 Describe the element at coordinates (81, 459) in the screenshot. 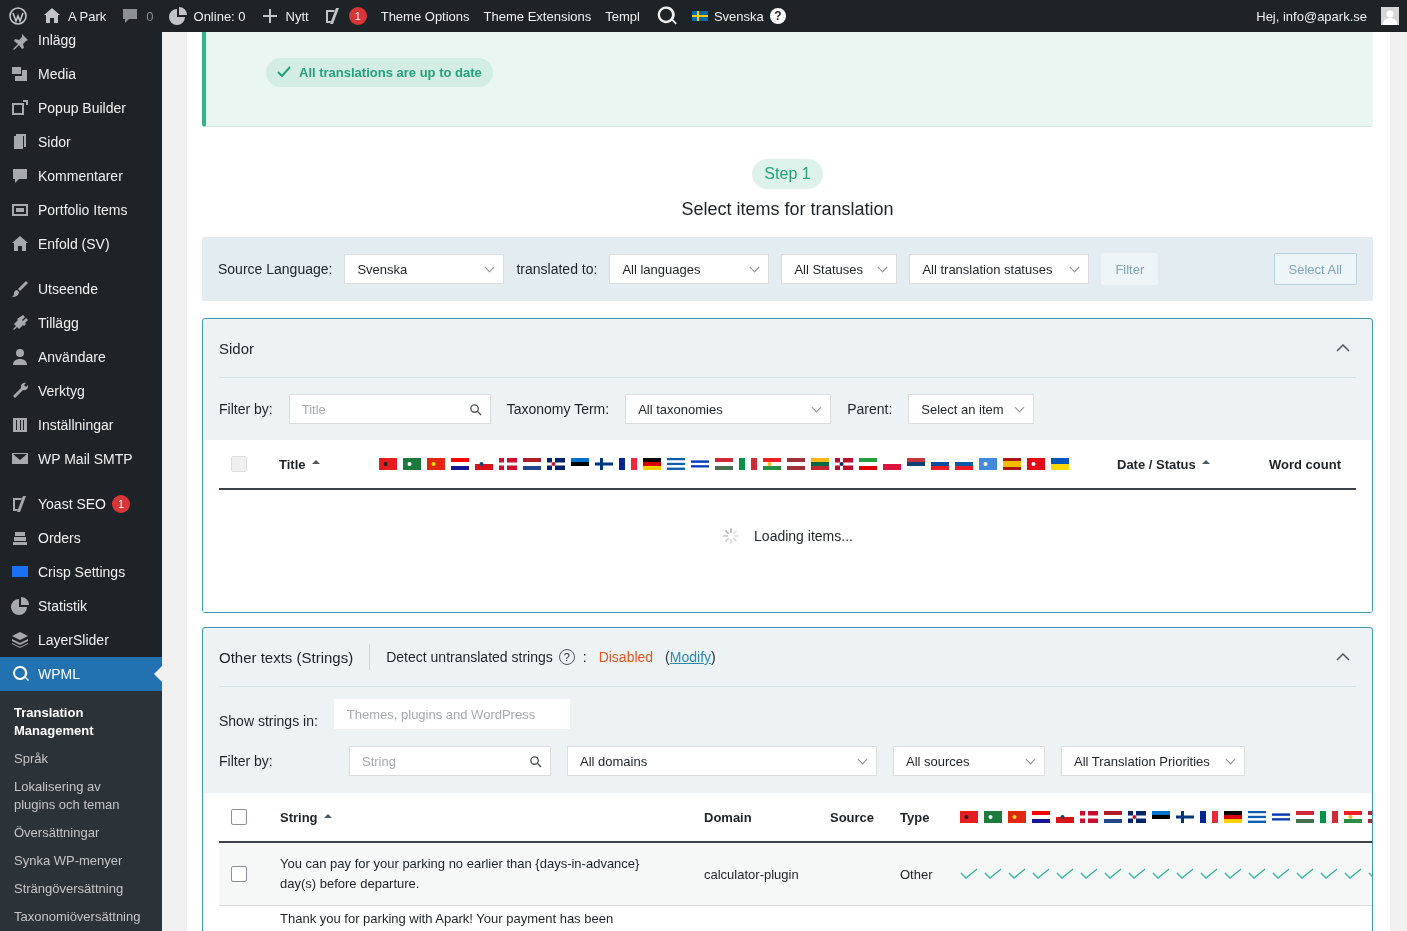

I see `menu-item: WP Mail SMTP` at that location.